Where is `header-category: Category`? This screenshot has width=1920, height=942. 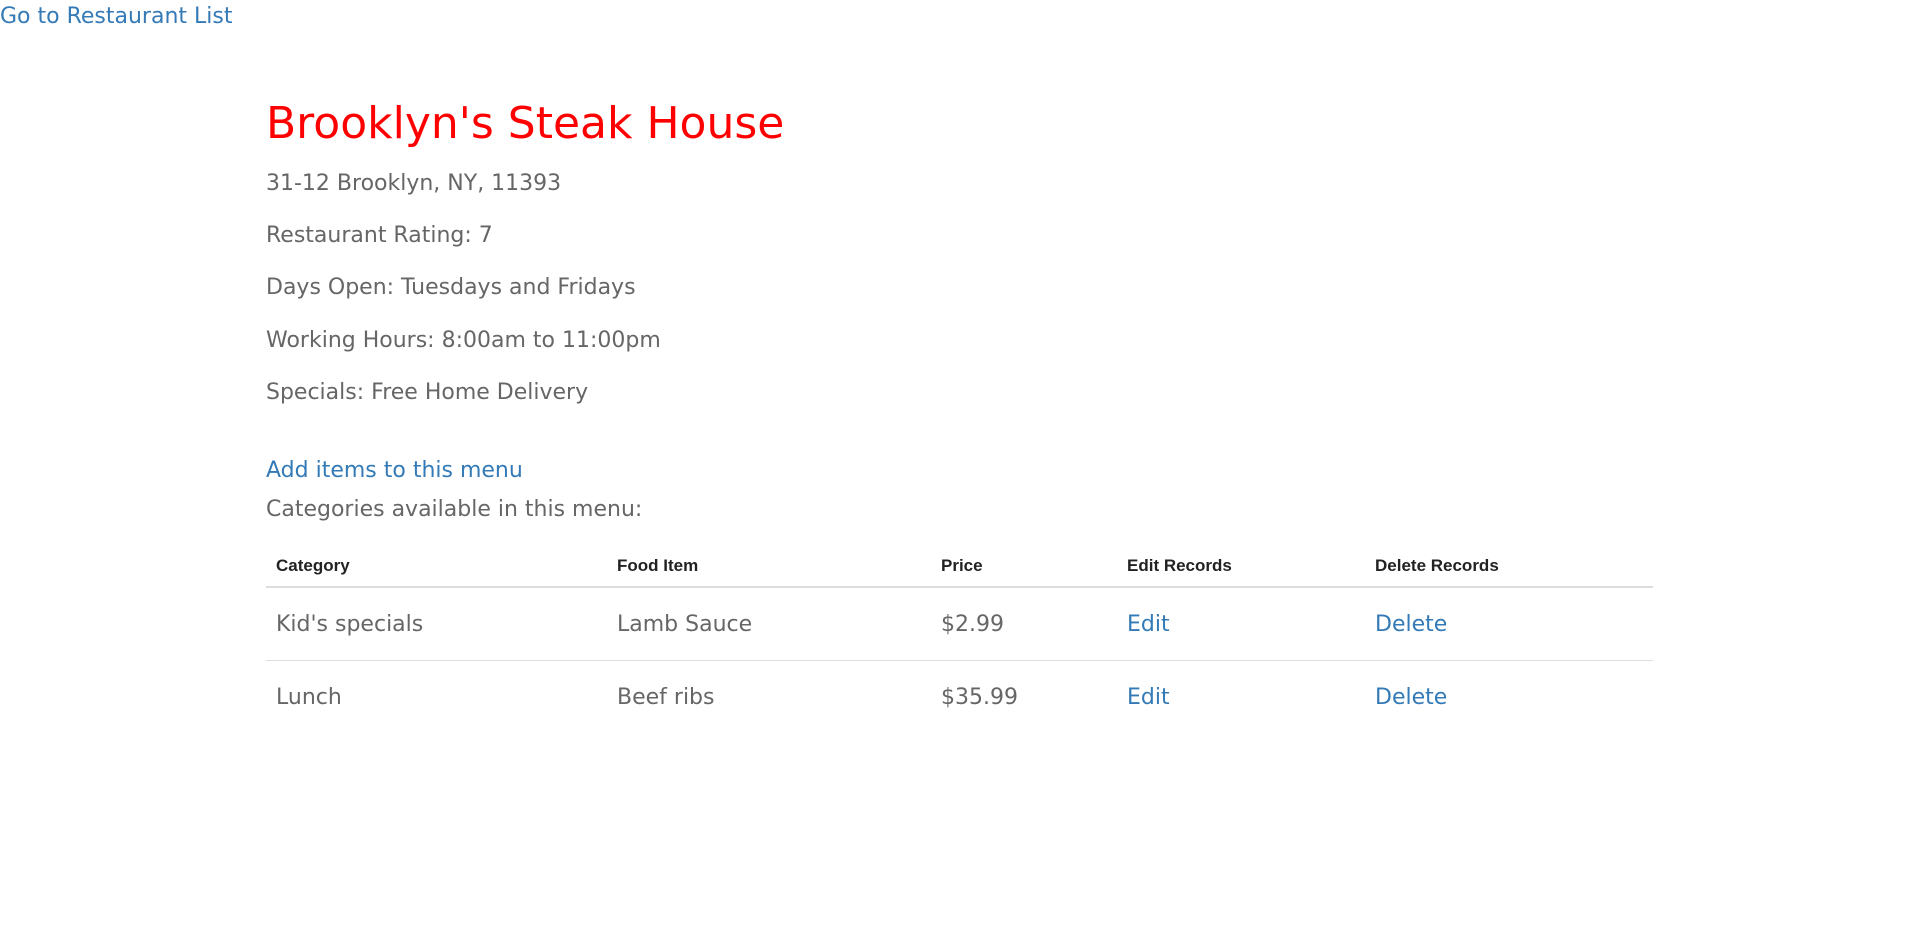 header-category: Category is located at coordinates (436, 568).